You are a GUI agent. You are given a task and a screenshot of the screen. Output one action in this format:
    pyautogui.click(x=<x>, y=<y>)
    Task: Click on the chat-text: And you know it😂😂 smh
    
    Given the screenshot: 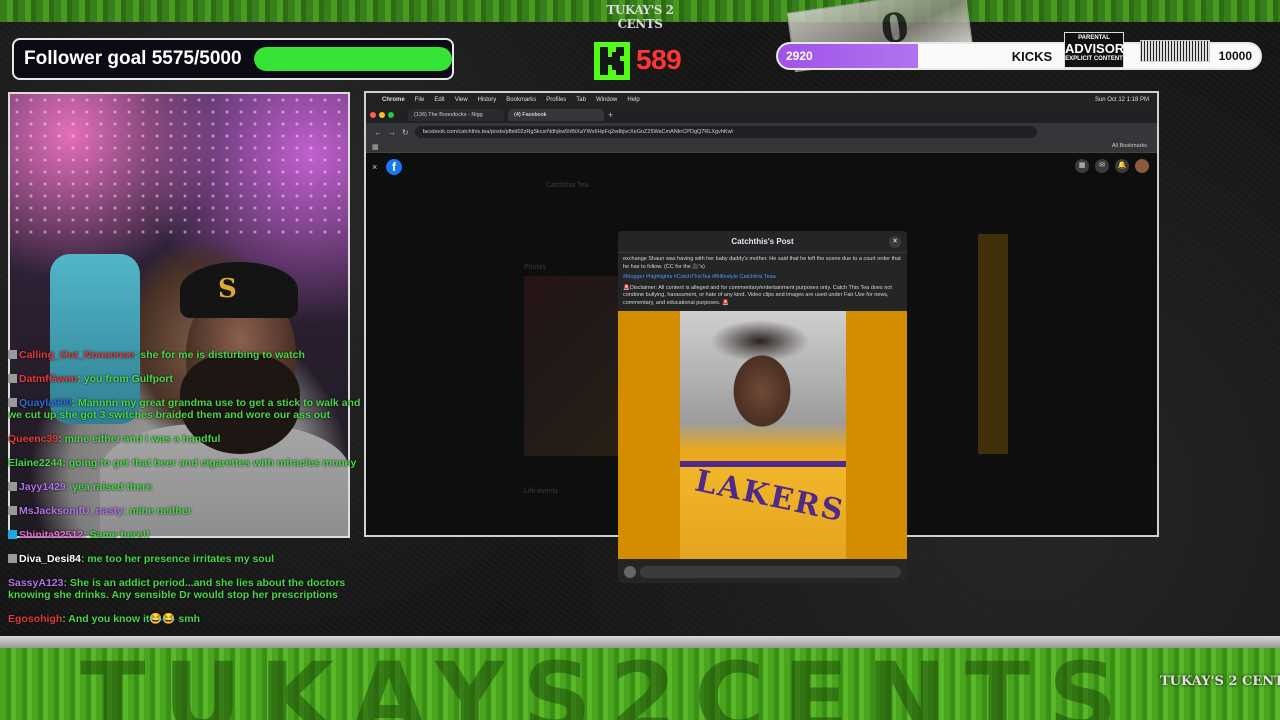 What is the action you would take?
    pyautogui.click(x=134, y=619)
    